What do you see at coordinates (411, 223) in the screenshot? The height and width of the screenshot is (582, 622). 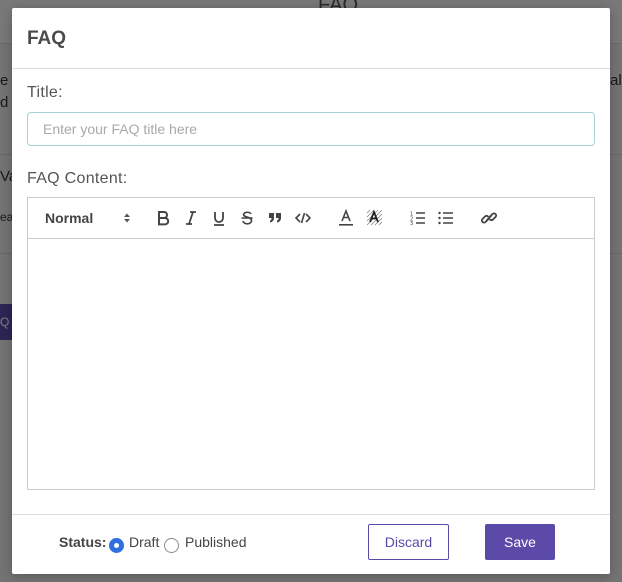 I see `svg-text: 3` at bounding box center [411, 223].